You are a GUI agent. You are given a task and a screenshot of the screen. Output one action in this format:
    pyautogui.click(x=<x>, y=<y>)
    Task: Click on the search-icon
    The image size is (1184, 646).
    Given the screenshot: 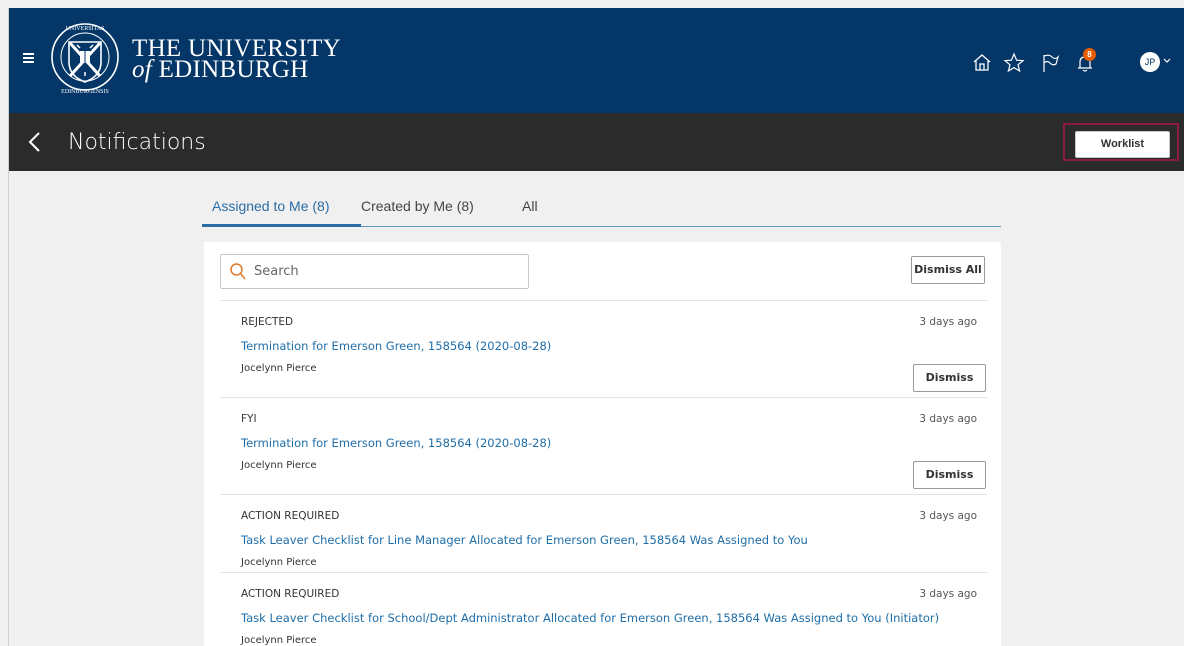 What is the action you would take?
    pyautogui.click(x=238, y=271)
    